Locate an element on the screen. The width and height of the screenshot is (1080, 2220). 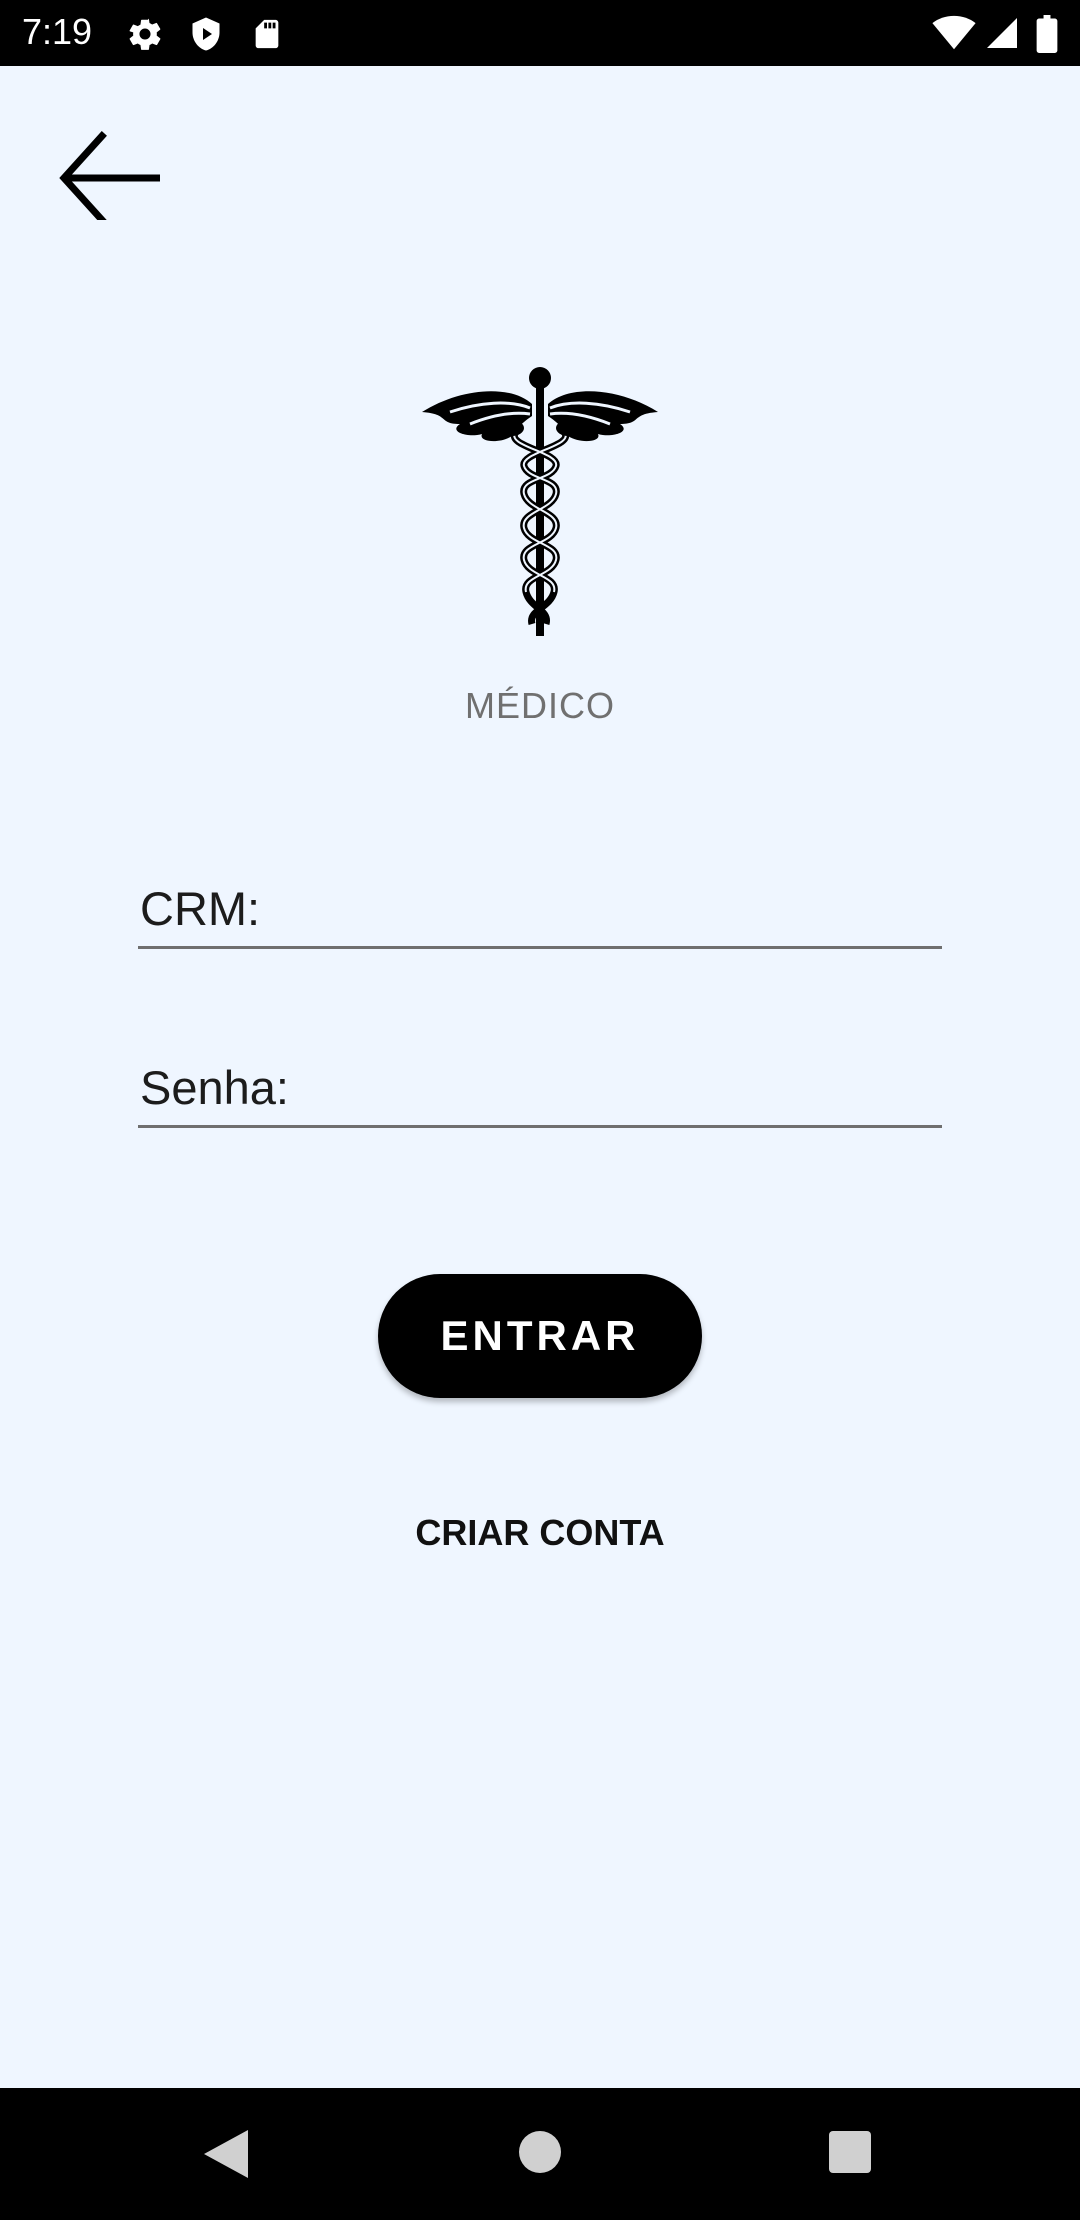
crm-label: CRM: is located at coordinates (200, 908).